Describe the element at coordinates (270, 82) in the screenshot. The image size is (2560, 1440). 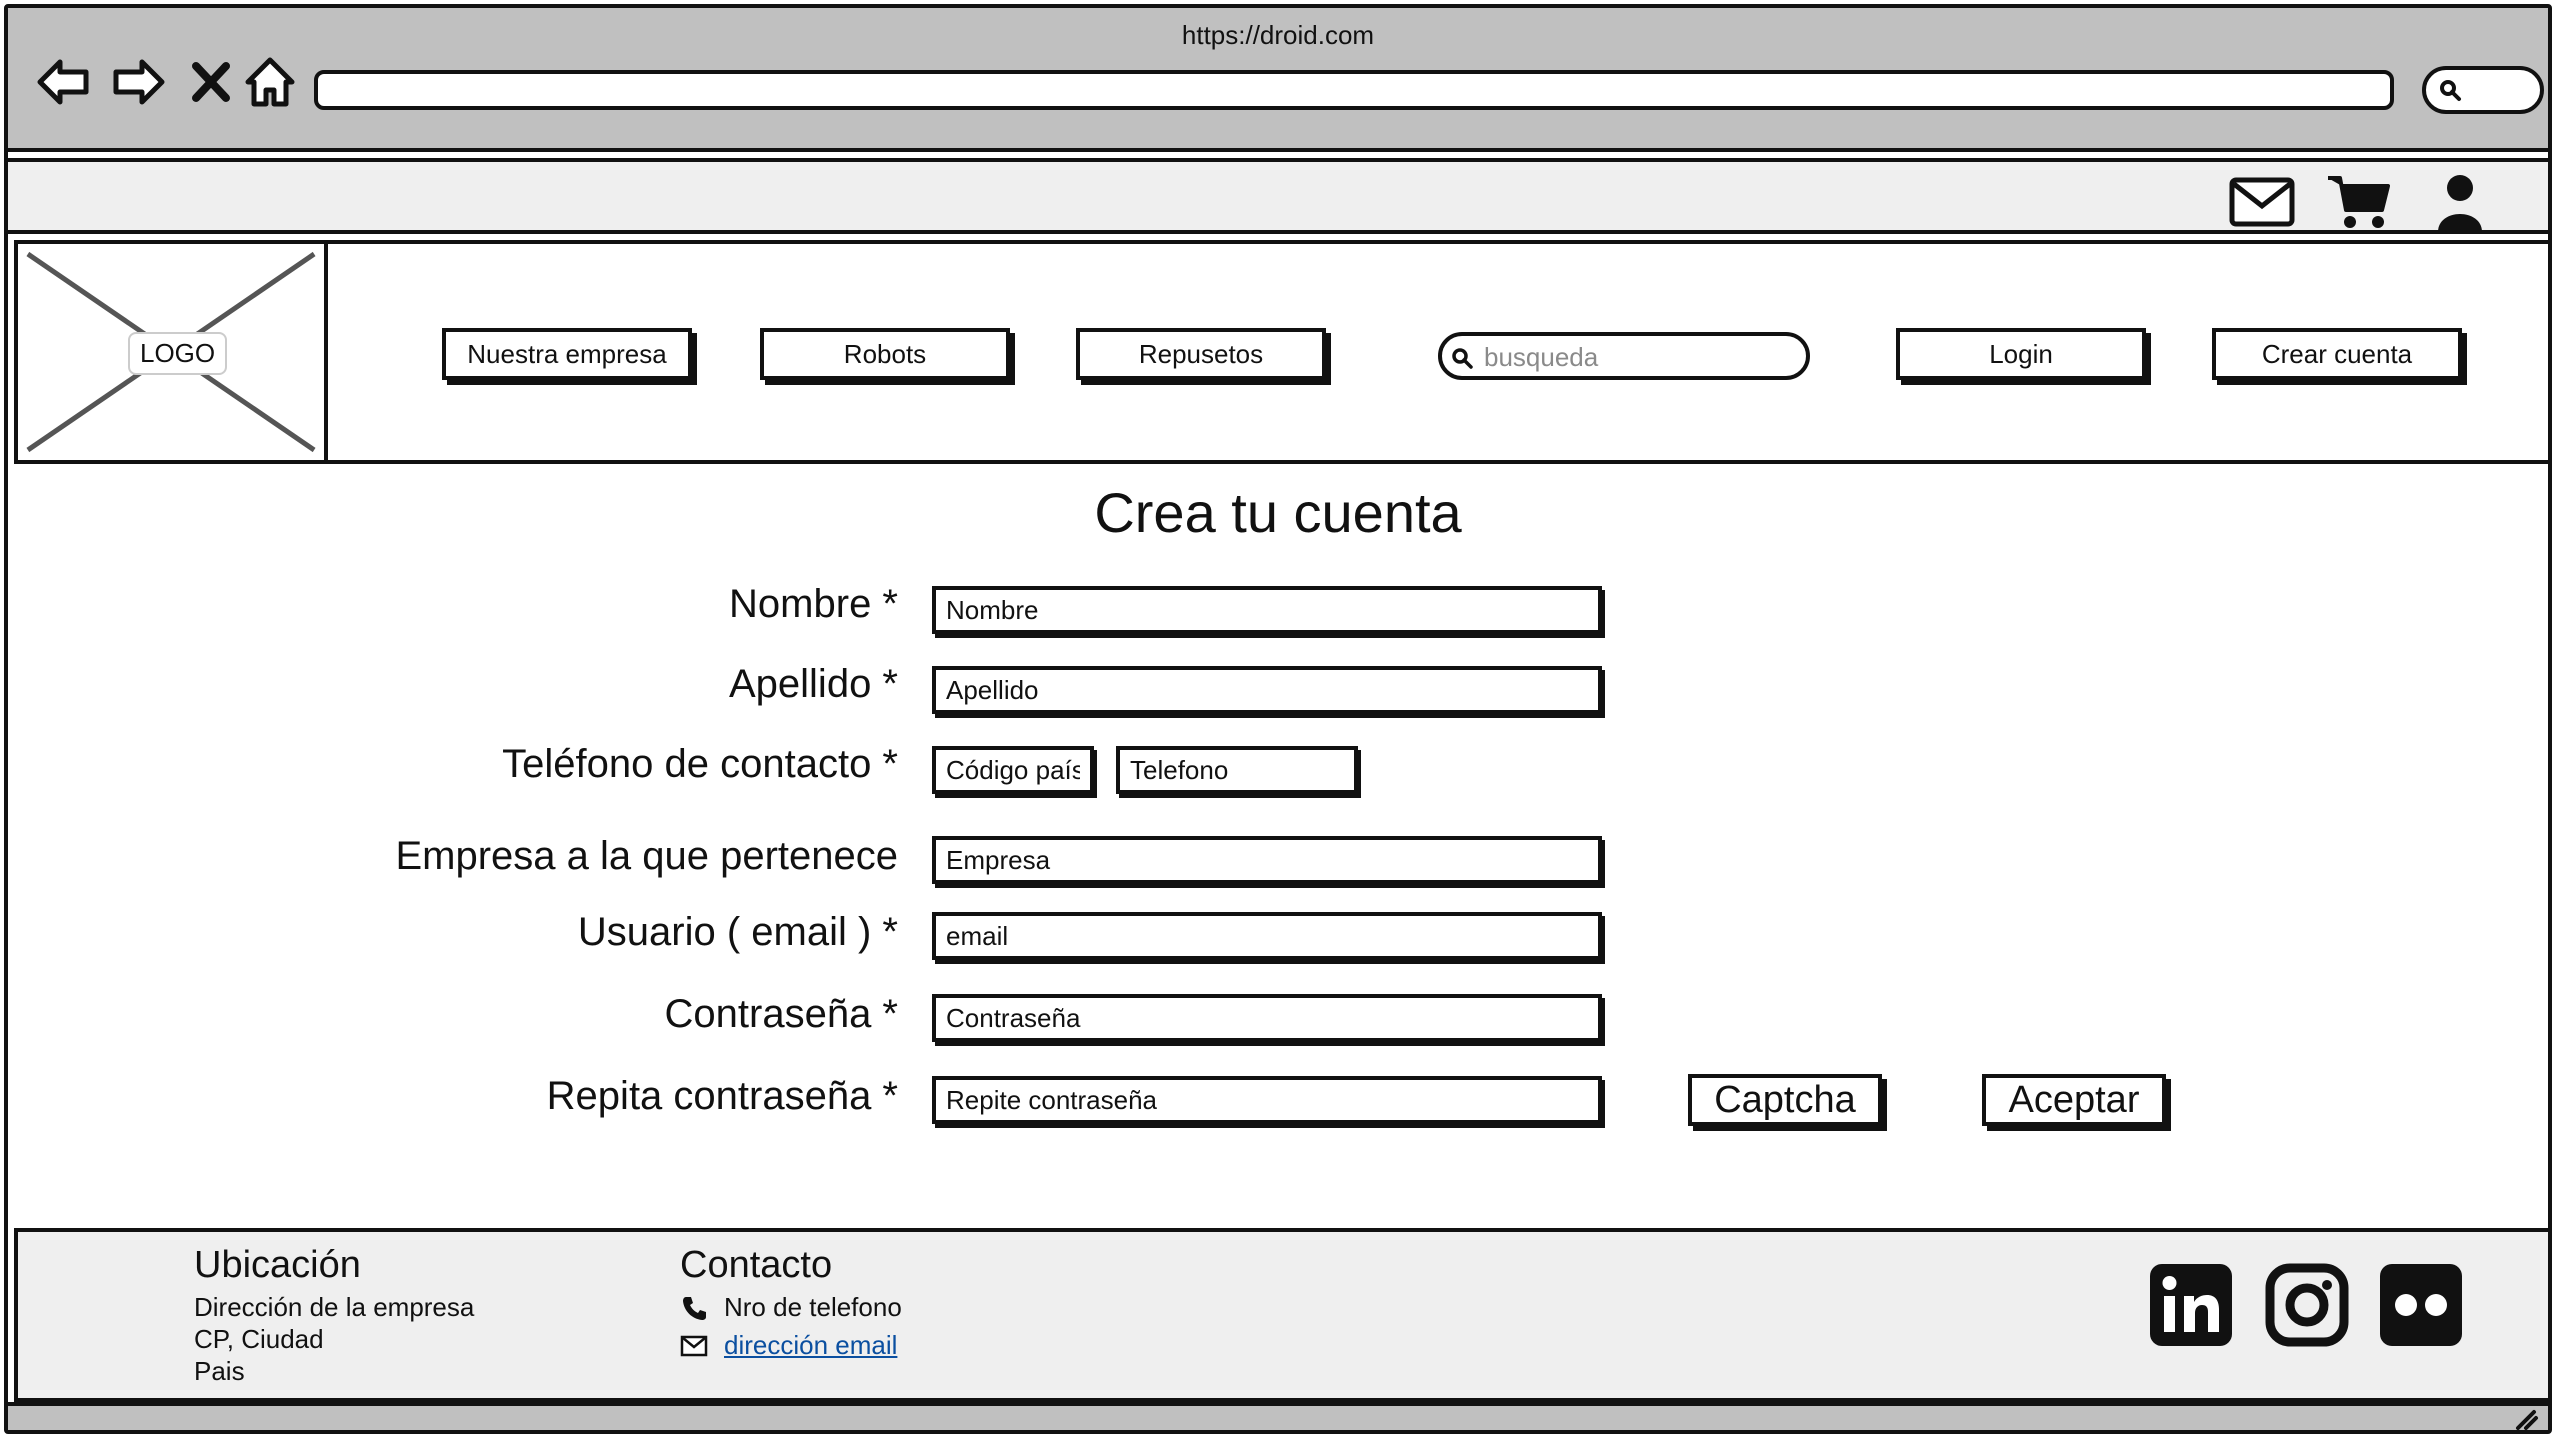
I see `home-icon` at that location.